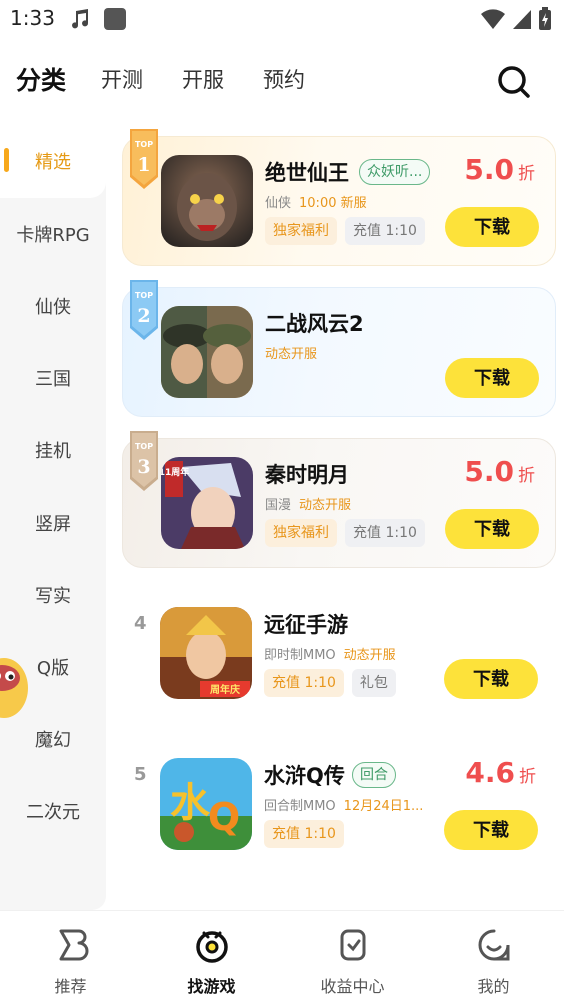  What do you see at coordinates (224, 817) in the screenshot?
I see `svg-text: Q` at bounding box center [224, 817].